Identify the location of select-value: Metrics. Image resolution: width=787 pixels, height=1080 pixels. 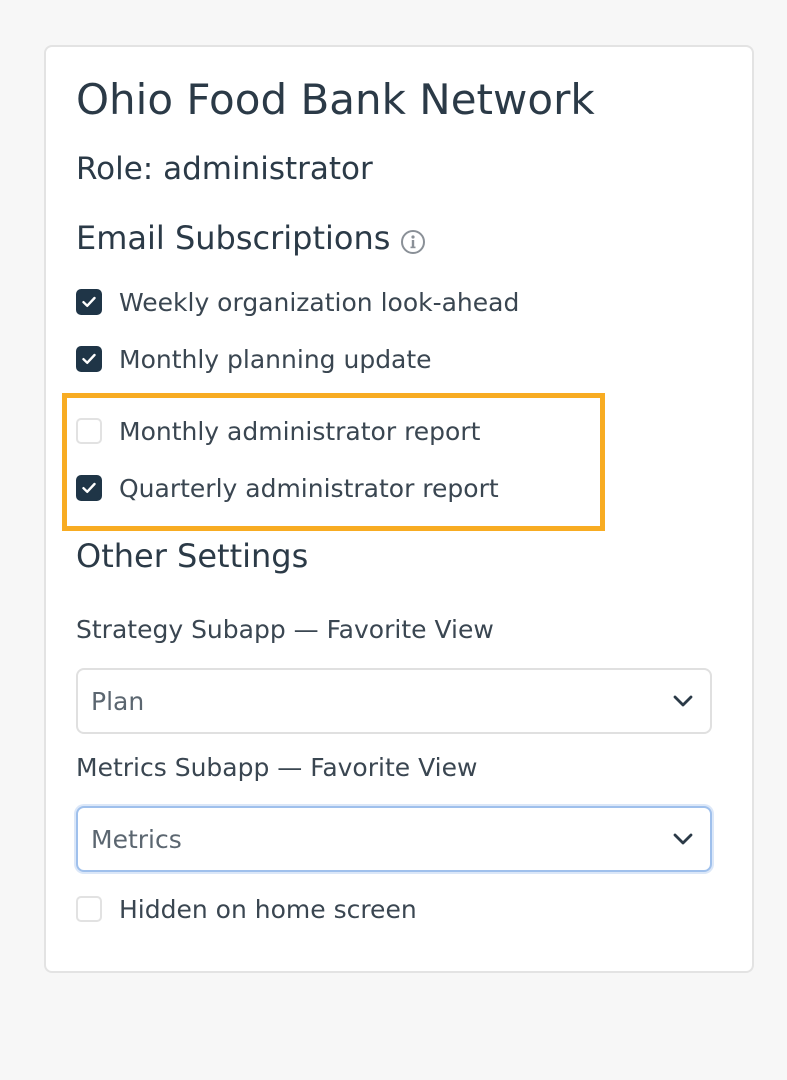
(136, 839).